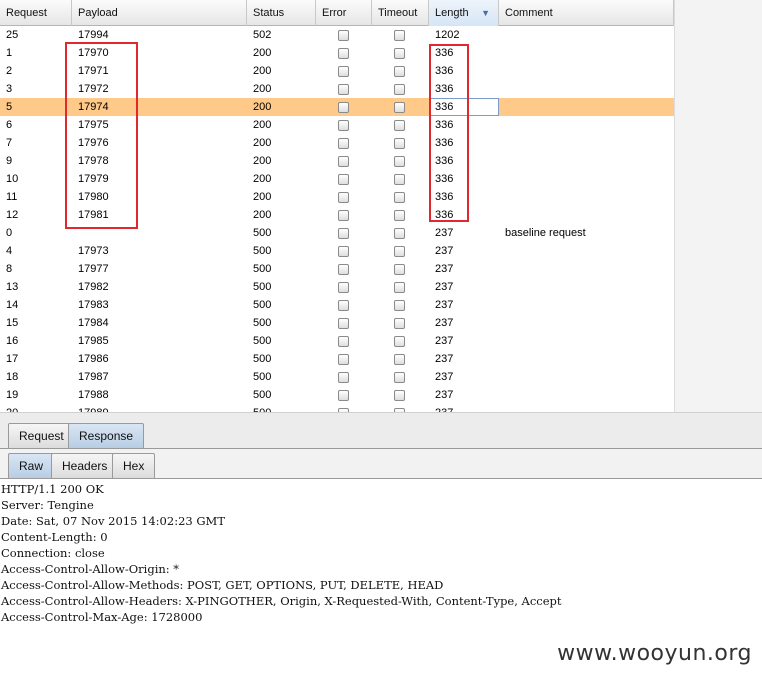 This screenshot has height=680, width=762. I want to click on cell-request: 14, so click(12, 305).